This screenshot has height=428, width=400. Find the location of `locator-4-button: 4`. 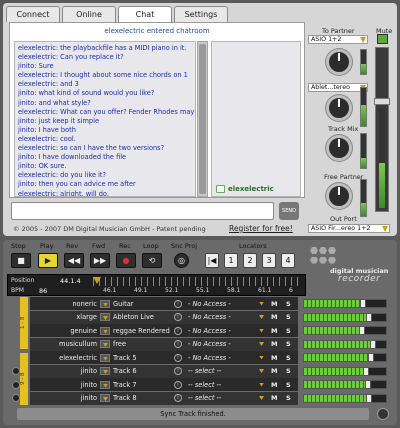

locator-4-button: 4 is located at coordinates (288, 260).